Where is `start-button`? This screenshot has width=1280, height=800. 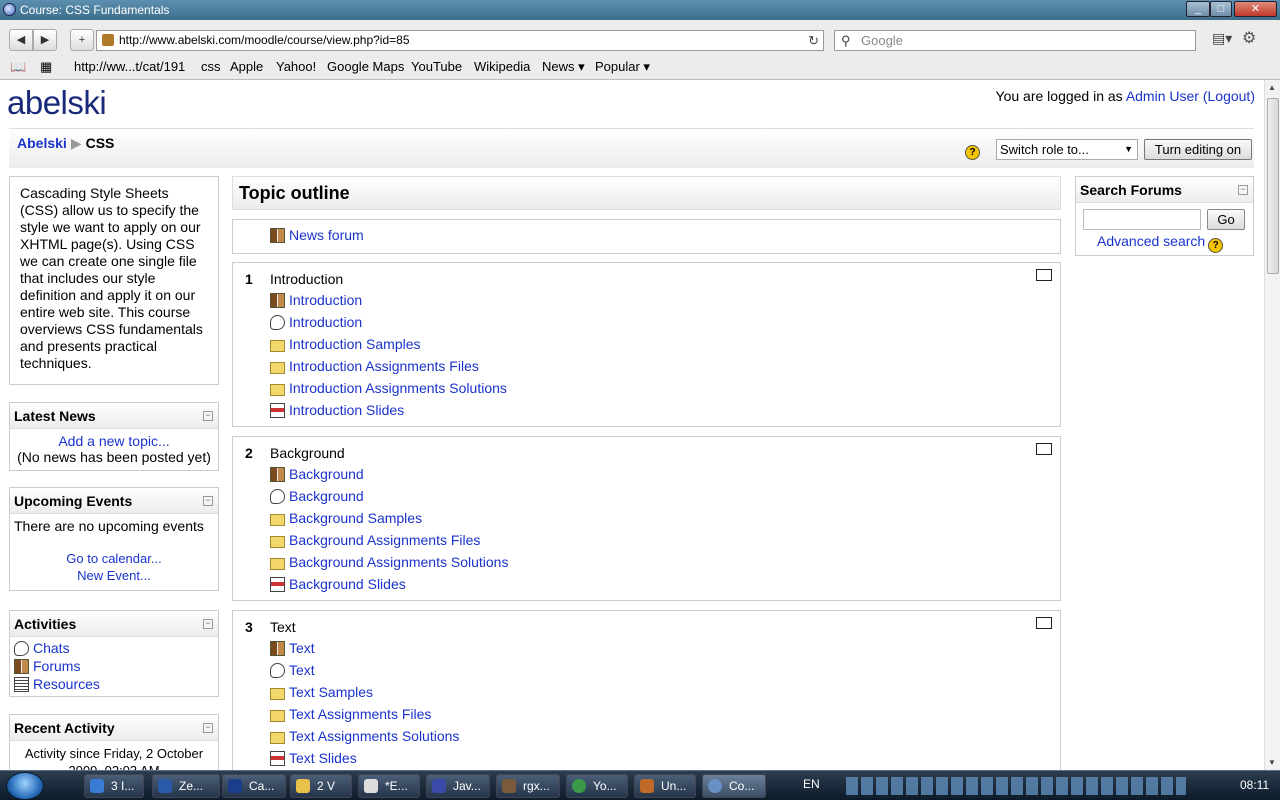 start-button is located at coordinates (25, 786).